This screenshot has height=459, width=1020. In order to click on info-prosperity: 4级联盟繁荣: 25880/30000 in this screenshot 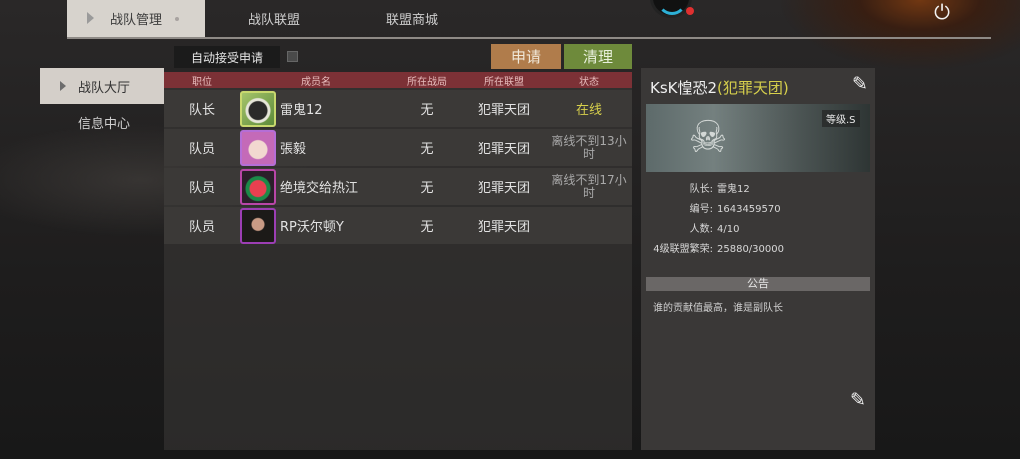, I will do `click(758, 250)`.